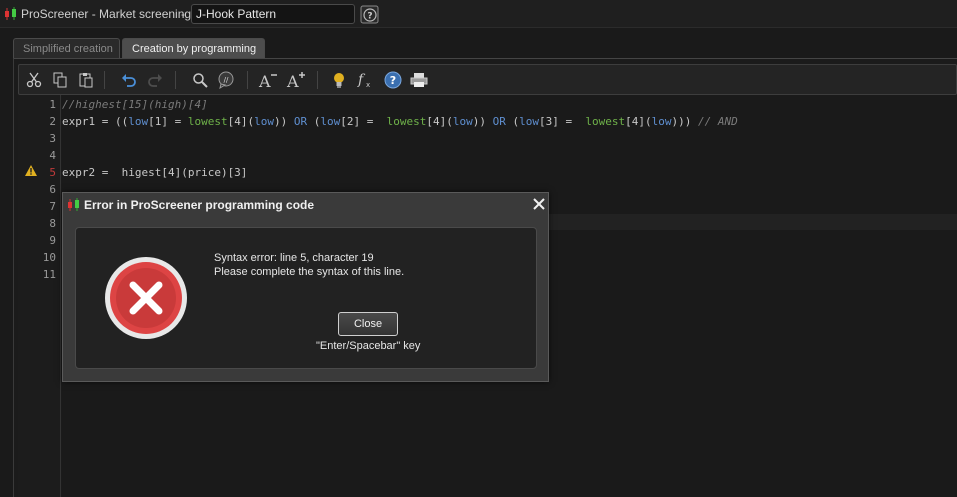 The height and width of the screenshot is (497, 957). Describe the element at coordinates (487, 79) in the screenshot. I see `editor-toolbar: // A A fx ?` at that location.